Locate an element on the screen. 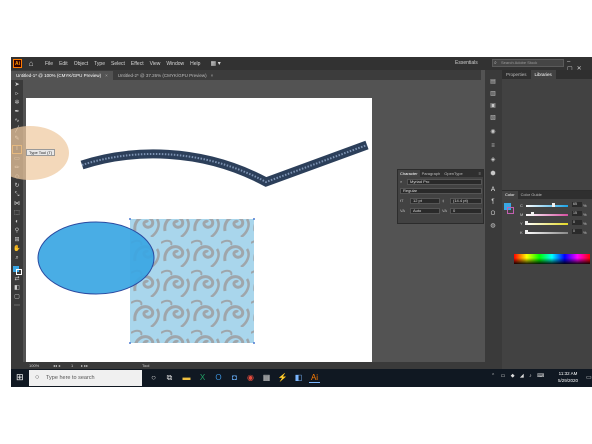 The height and width of the screenshot is (444, 592). outlook-icon: O is located at coordinates (218, 377).